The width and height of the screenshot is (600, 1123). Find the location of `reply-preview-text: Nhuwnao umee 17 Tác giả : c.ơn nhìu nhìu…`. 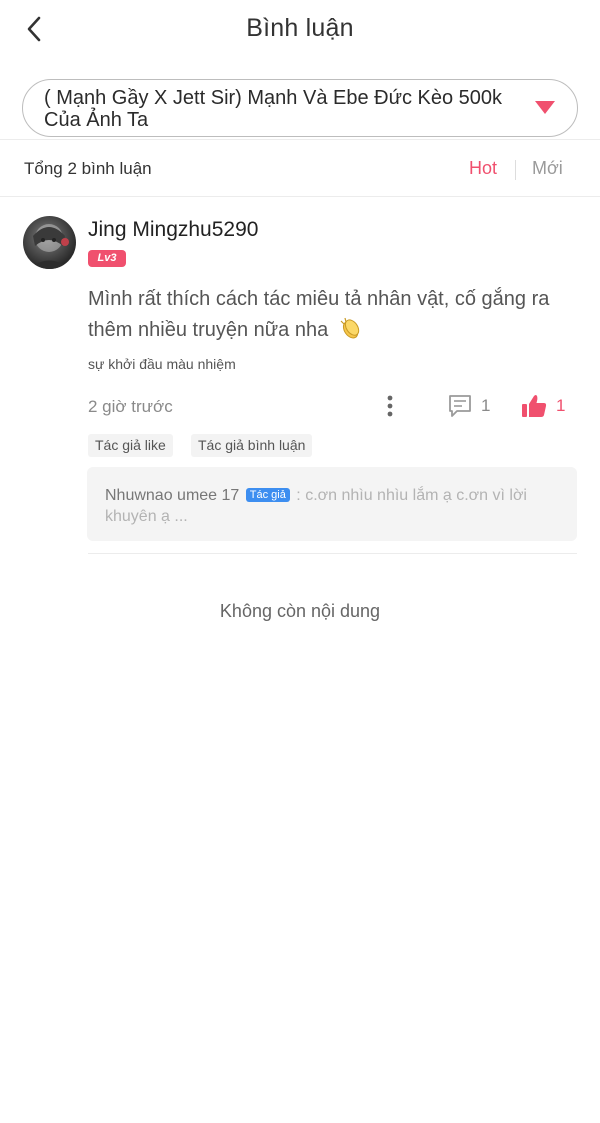

reply-preview-text: Nhuwnao umee 17 Tác giả : c.ơn nhìu nhìu… is located at coordinates (335, 506).